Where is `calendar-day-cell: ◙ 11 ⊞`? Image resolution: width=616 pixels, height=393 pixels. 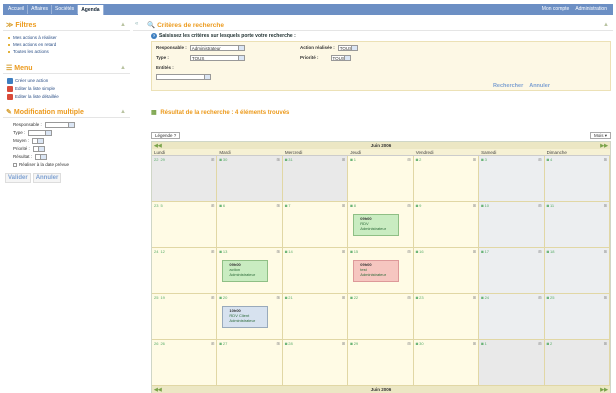 calendar-day-cell: ◙ 11 ⊞ is located at coordinates (577, 225).